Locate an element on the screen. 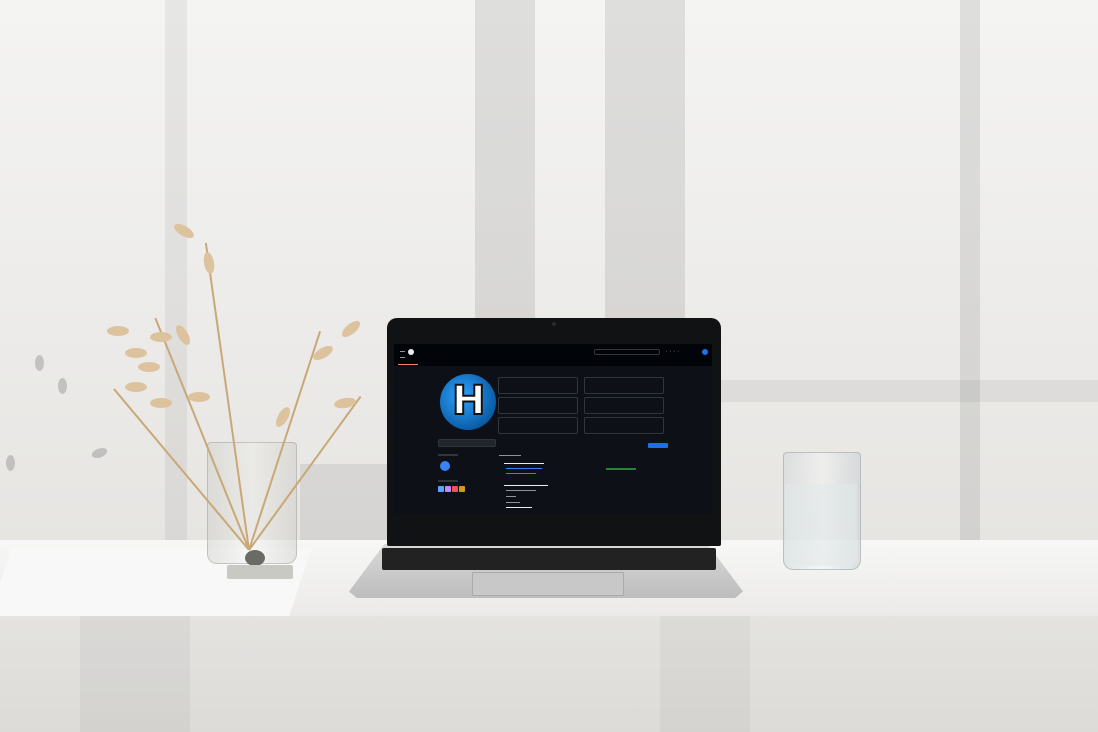  github-logo-icon is located at coordinates (411, 352).